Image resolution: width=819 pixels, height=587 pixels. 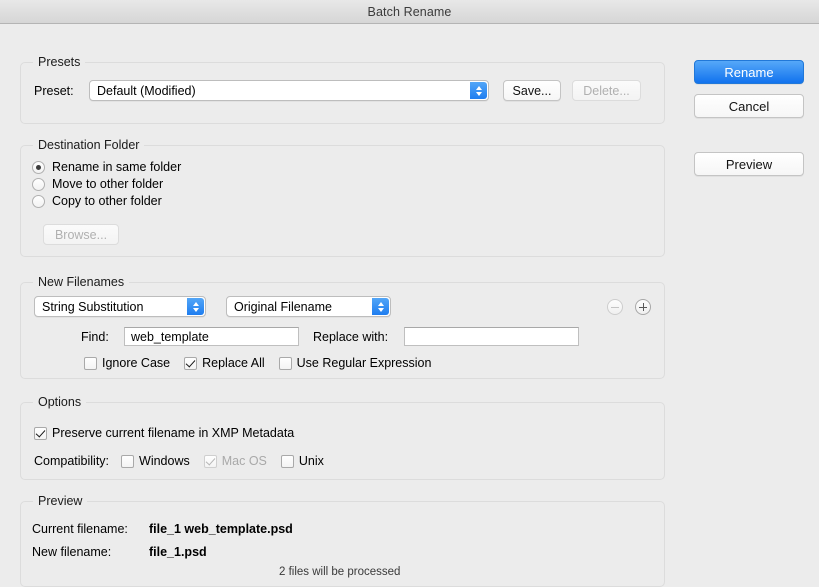 I want to click on window-titlebar: Batch Rename, so click(x=409, y=12).